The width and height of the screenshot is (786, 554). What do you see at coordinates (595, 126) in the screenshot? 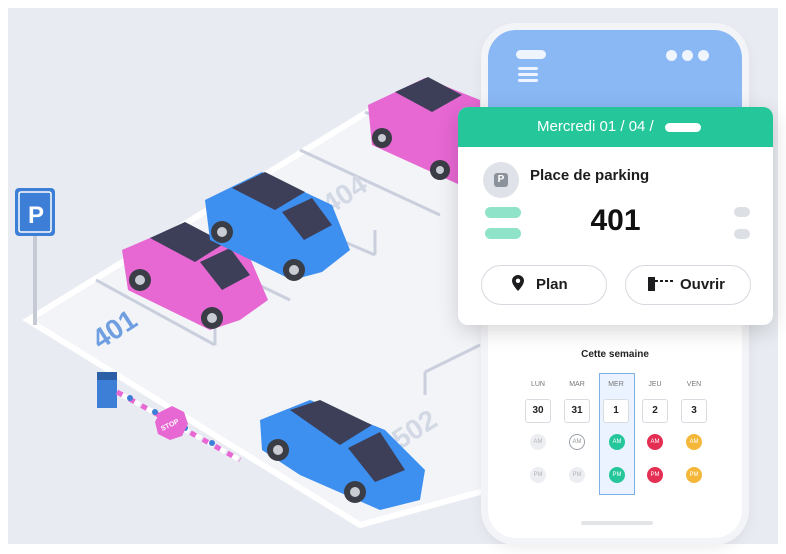
I see `card-date-text: Mercredi 01 / 04 /` at bounding box center [595, 126].